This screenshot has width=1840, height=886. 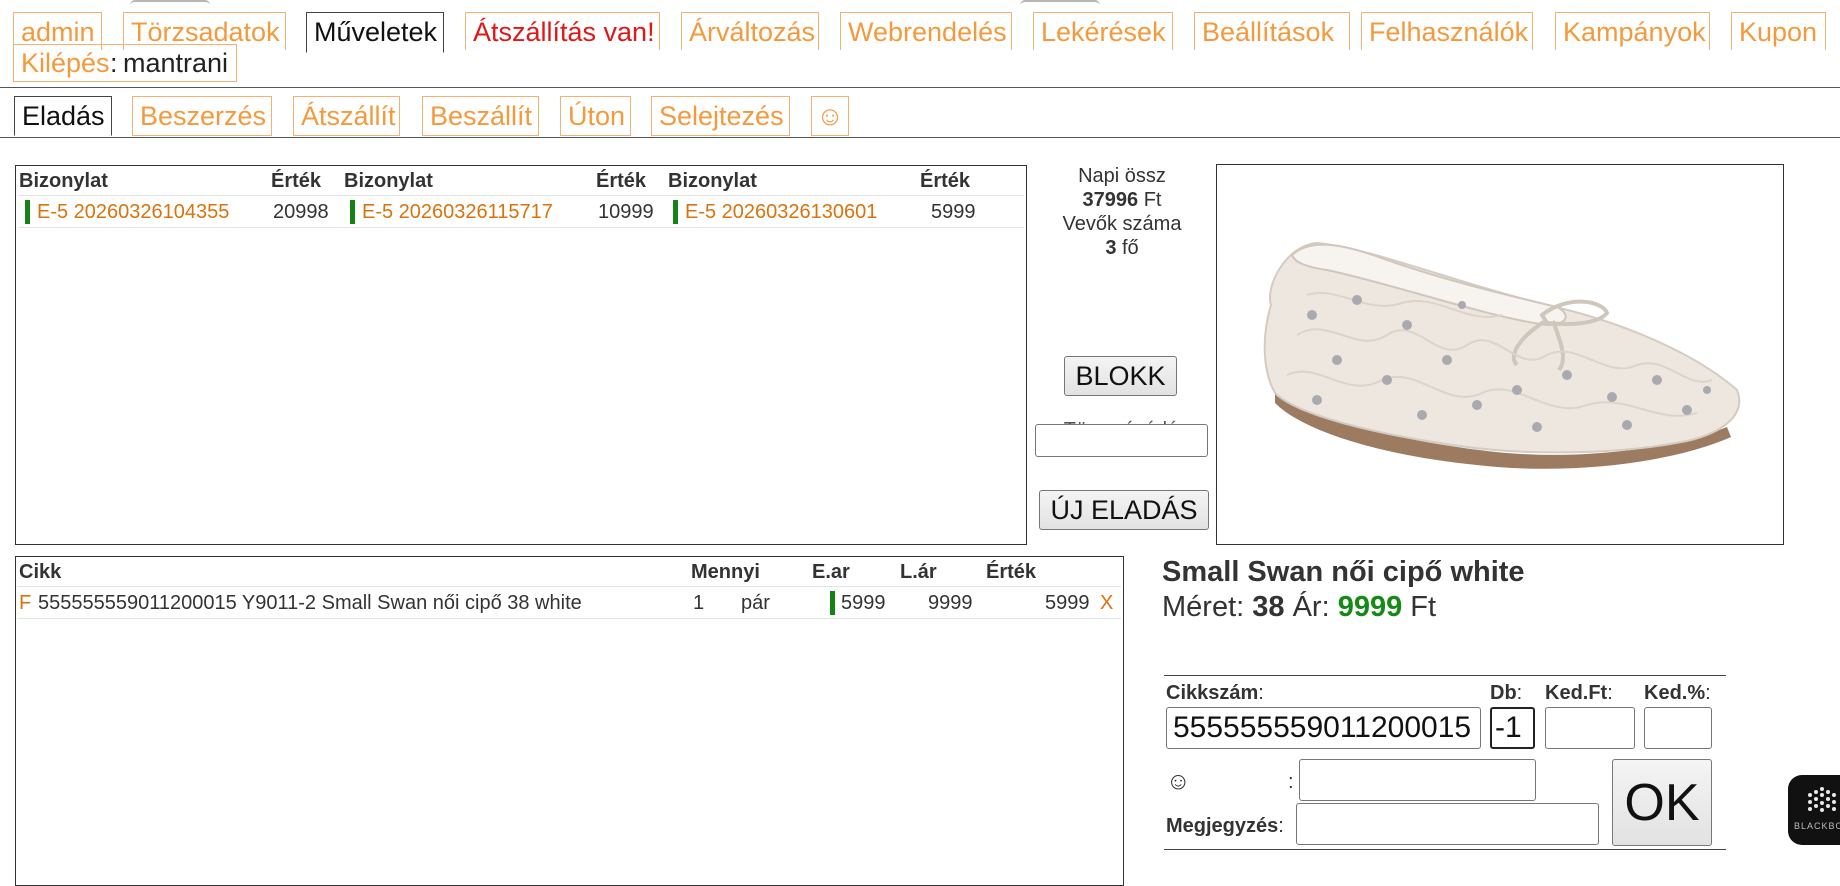 I want to click on receipts-header-doc-1: Bizonylat, so click(x=63, y=181).